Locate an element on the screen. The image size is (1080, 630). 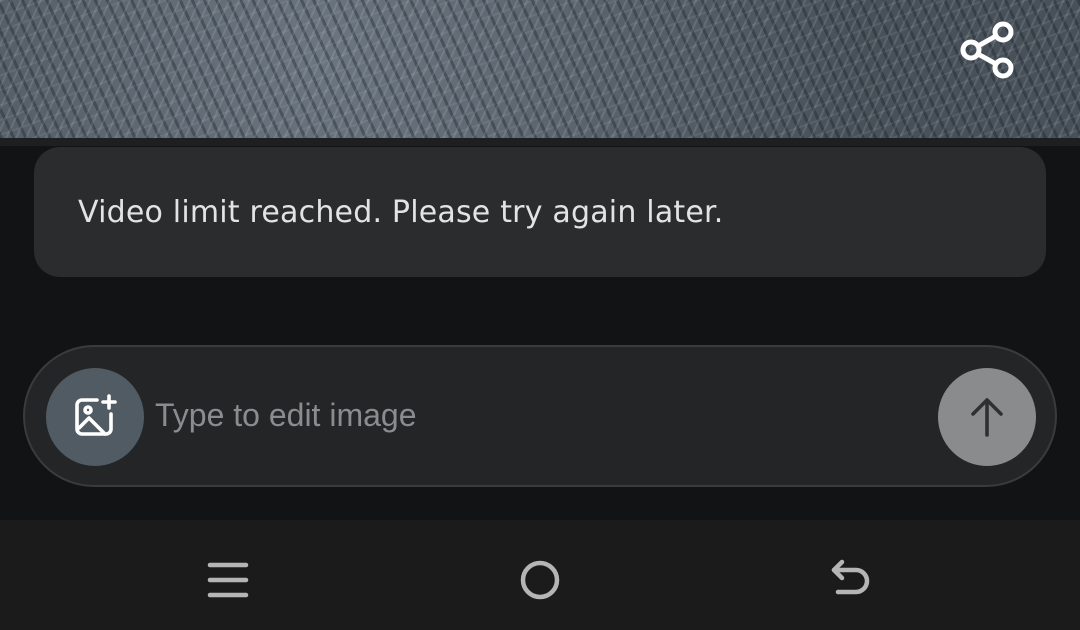
arrow-up-icon is located at coordinates (987, 417).